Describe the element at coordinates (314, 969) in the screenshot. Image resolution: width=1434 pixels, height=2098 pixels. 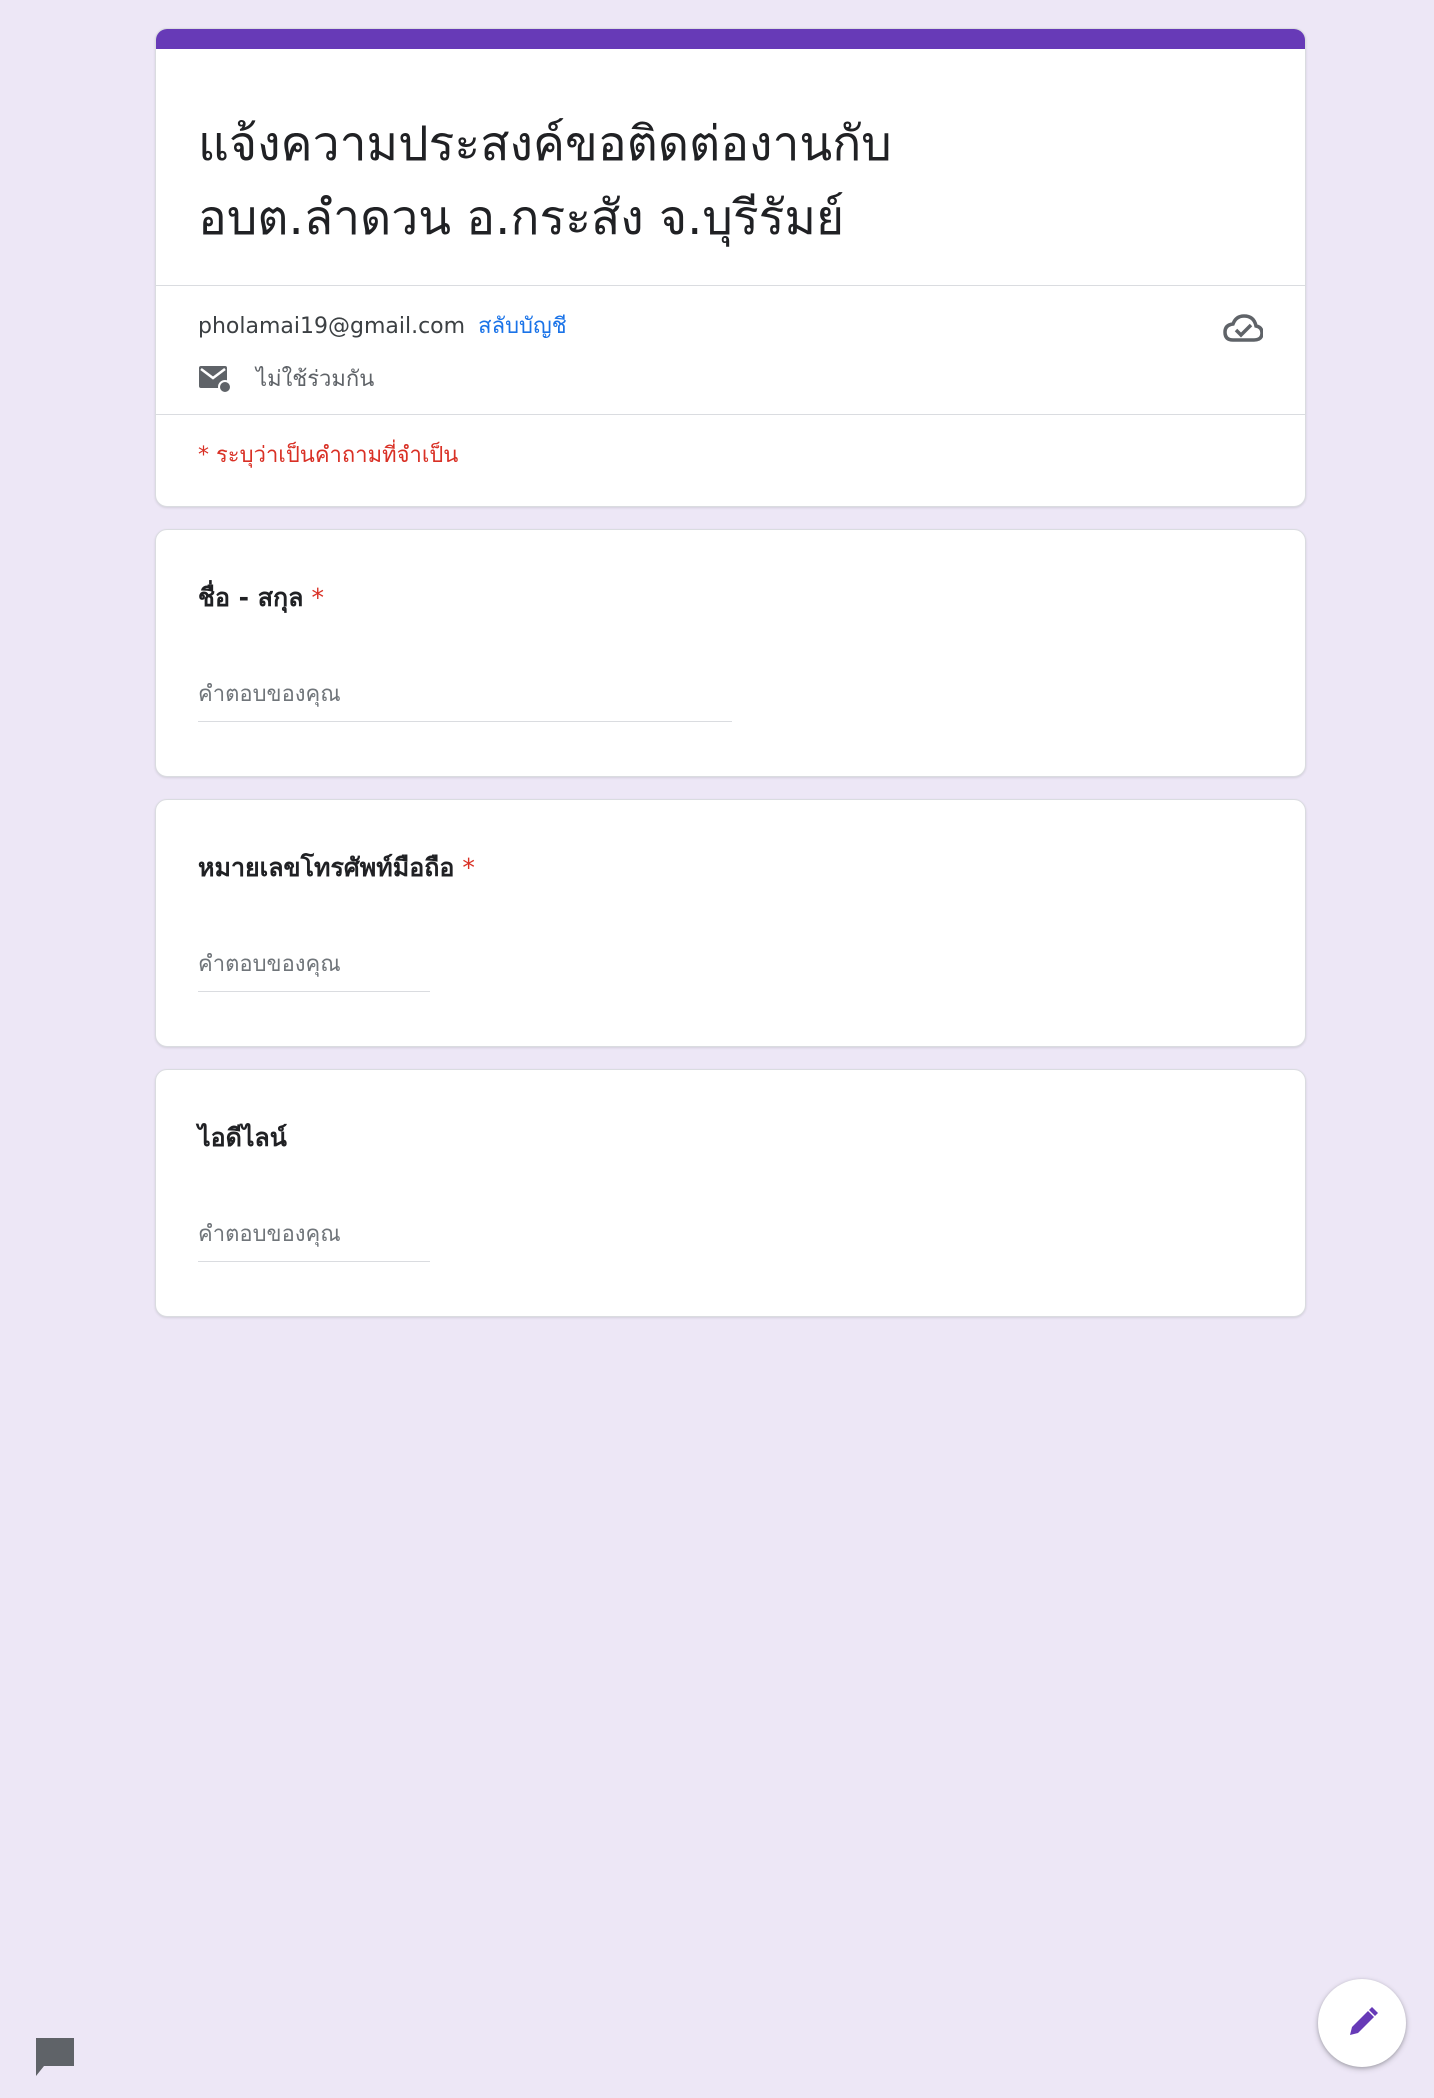
I see `answer-input-phone: คำตอบของคุณ` at that location.